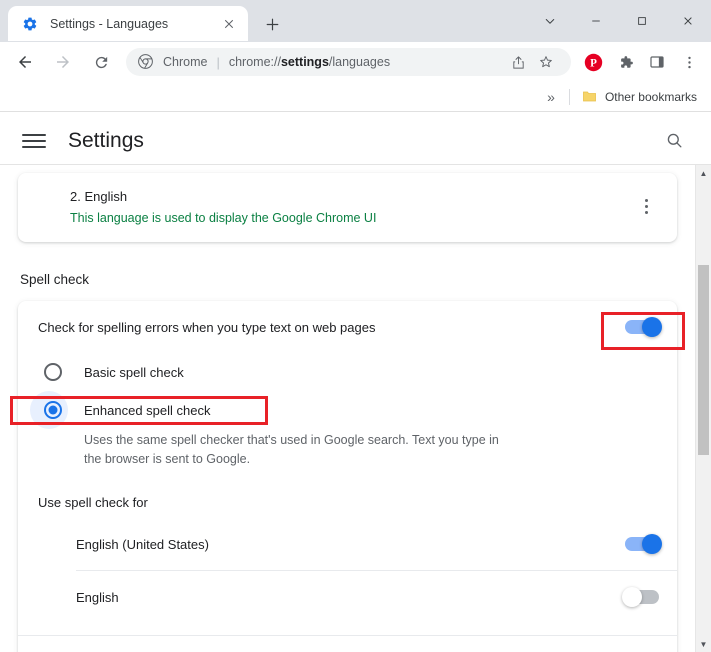 Image resolution: width=711 pixels, height=652 pixels. Describe the element at coordinates (55, 279) in the screenshot. I see `spell-check-section-title: Spell check` at that location.